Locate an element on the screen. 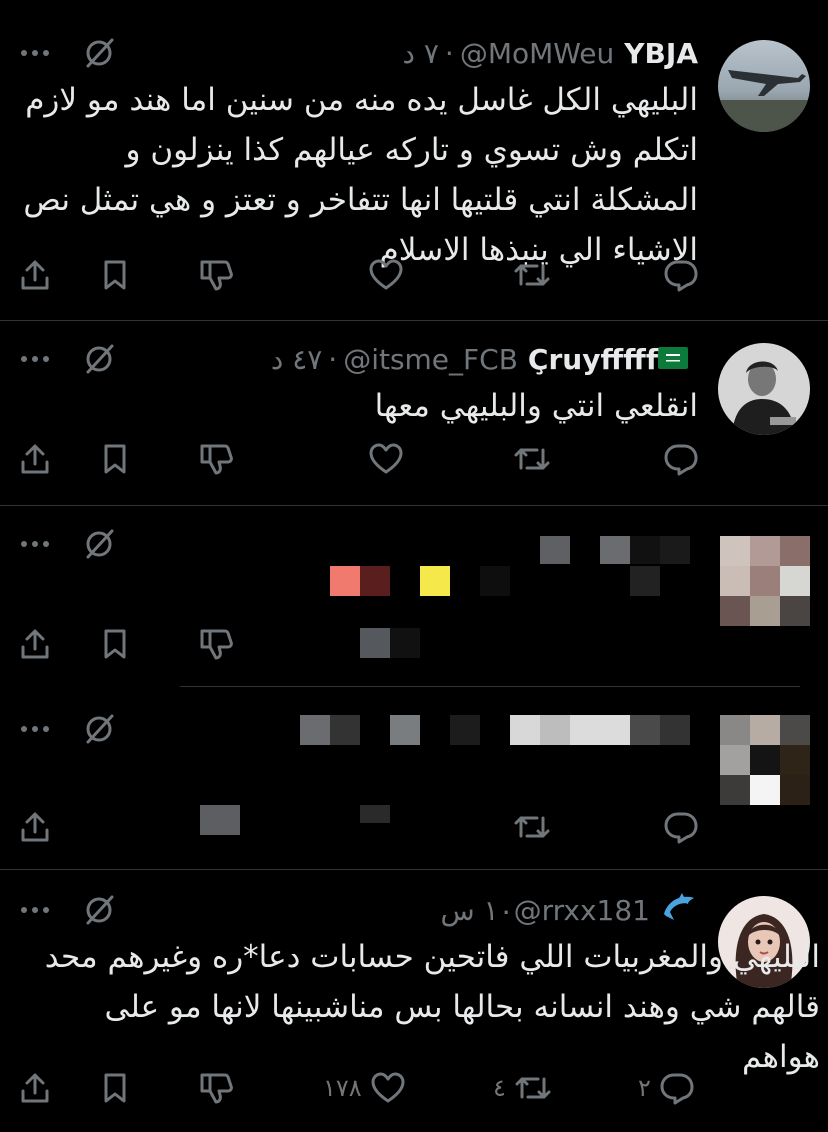  like-count: ١٧٨ is located at coordinates (342, 1088).